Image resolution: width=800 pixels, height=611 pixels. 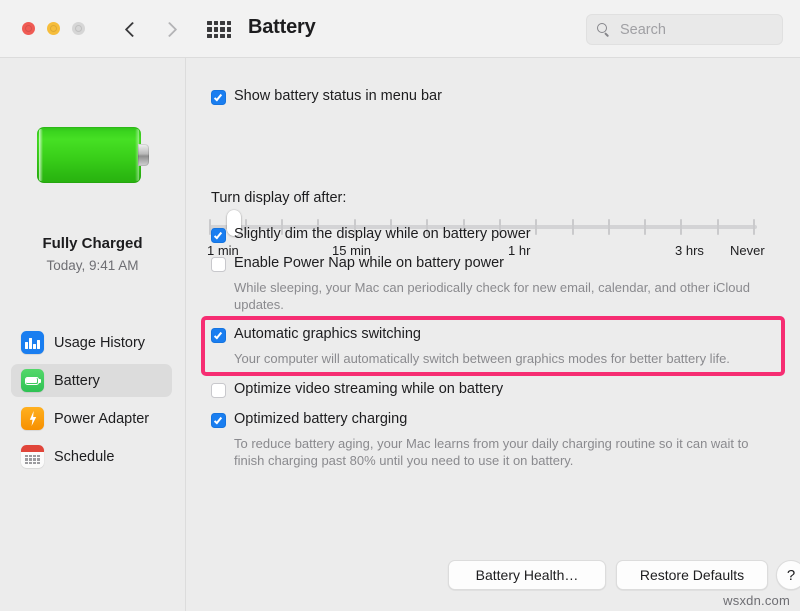 I want to click on label-automatic-graphics-switching: Automatic graphics switching, so click(x=327, y=334).